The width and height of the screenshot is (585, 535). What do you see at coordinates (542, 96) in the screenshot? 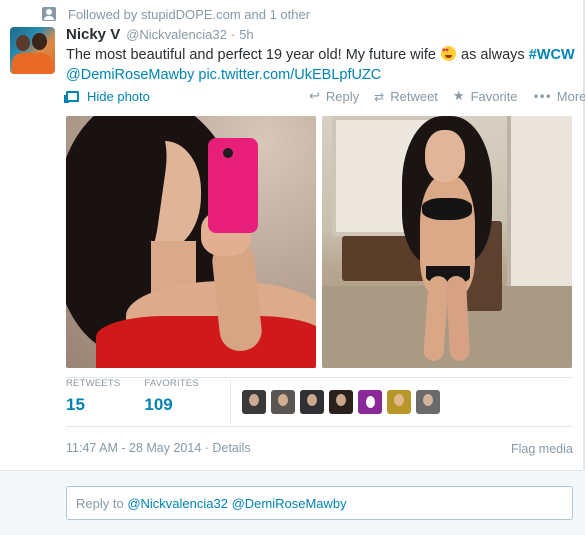
I see `more-dots-icon: •••` at bounding box center [542, 96].